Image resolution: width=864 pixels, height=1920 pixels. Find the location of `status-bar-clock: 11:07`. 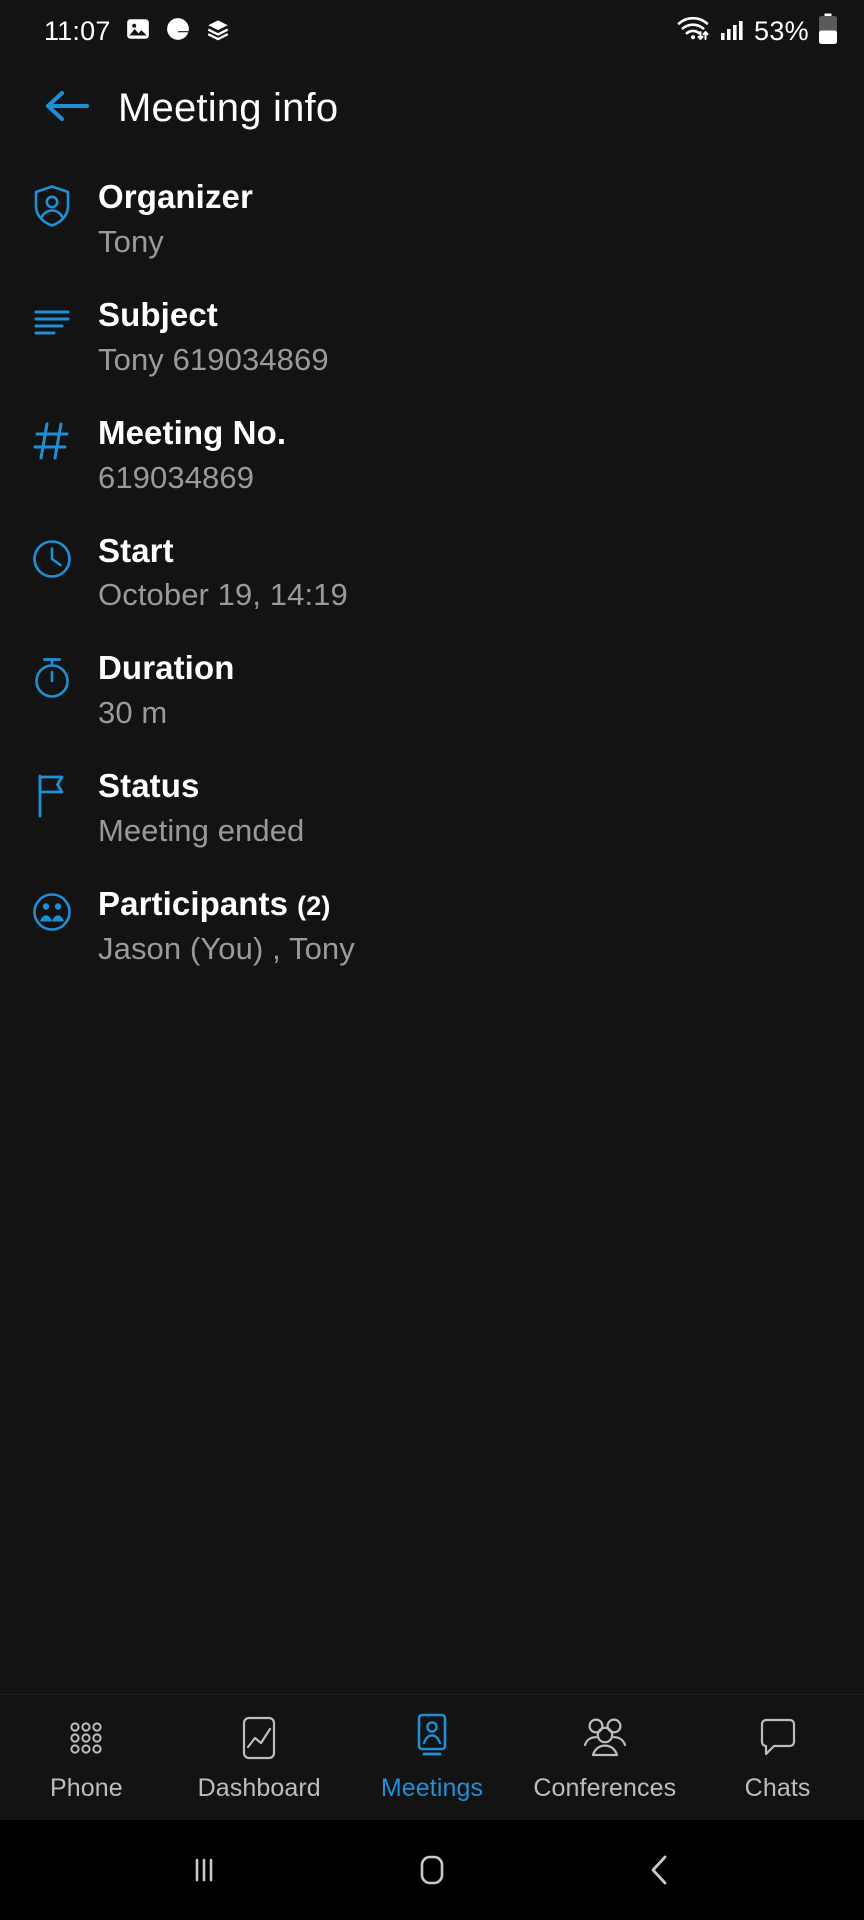

status-bar-clock: 11:07 is located at coordinates (77, 30).